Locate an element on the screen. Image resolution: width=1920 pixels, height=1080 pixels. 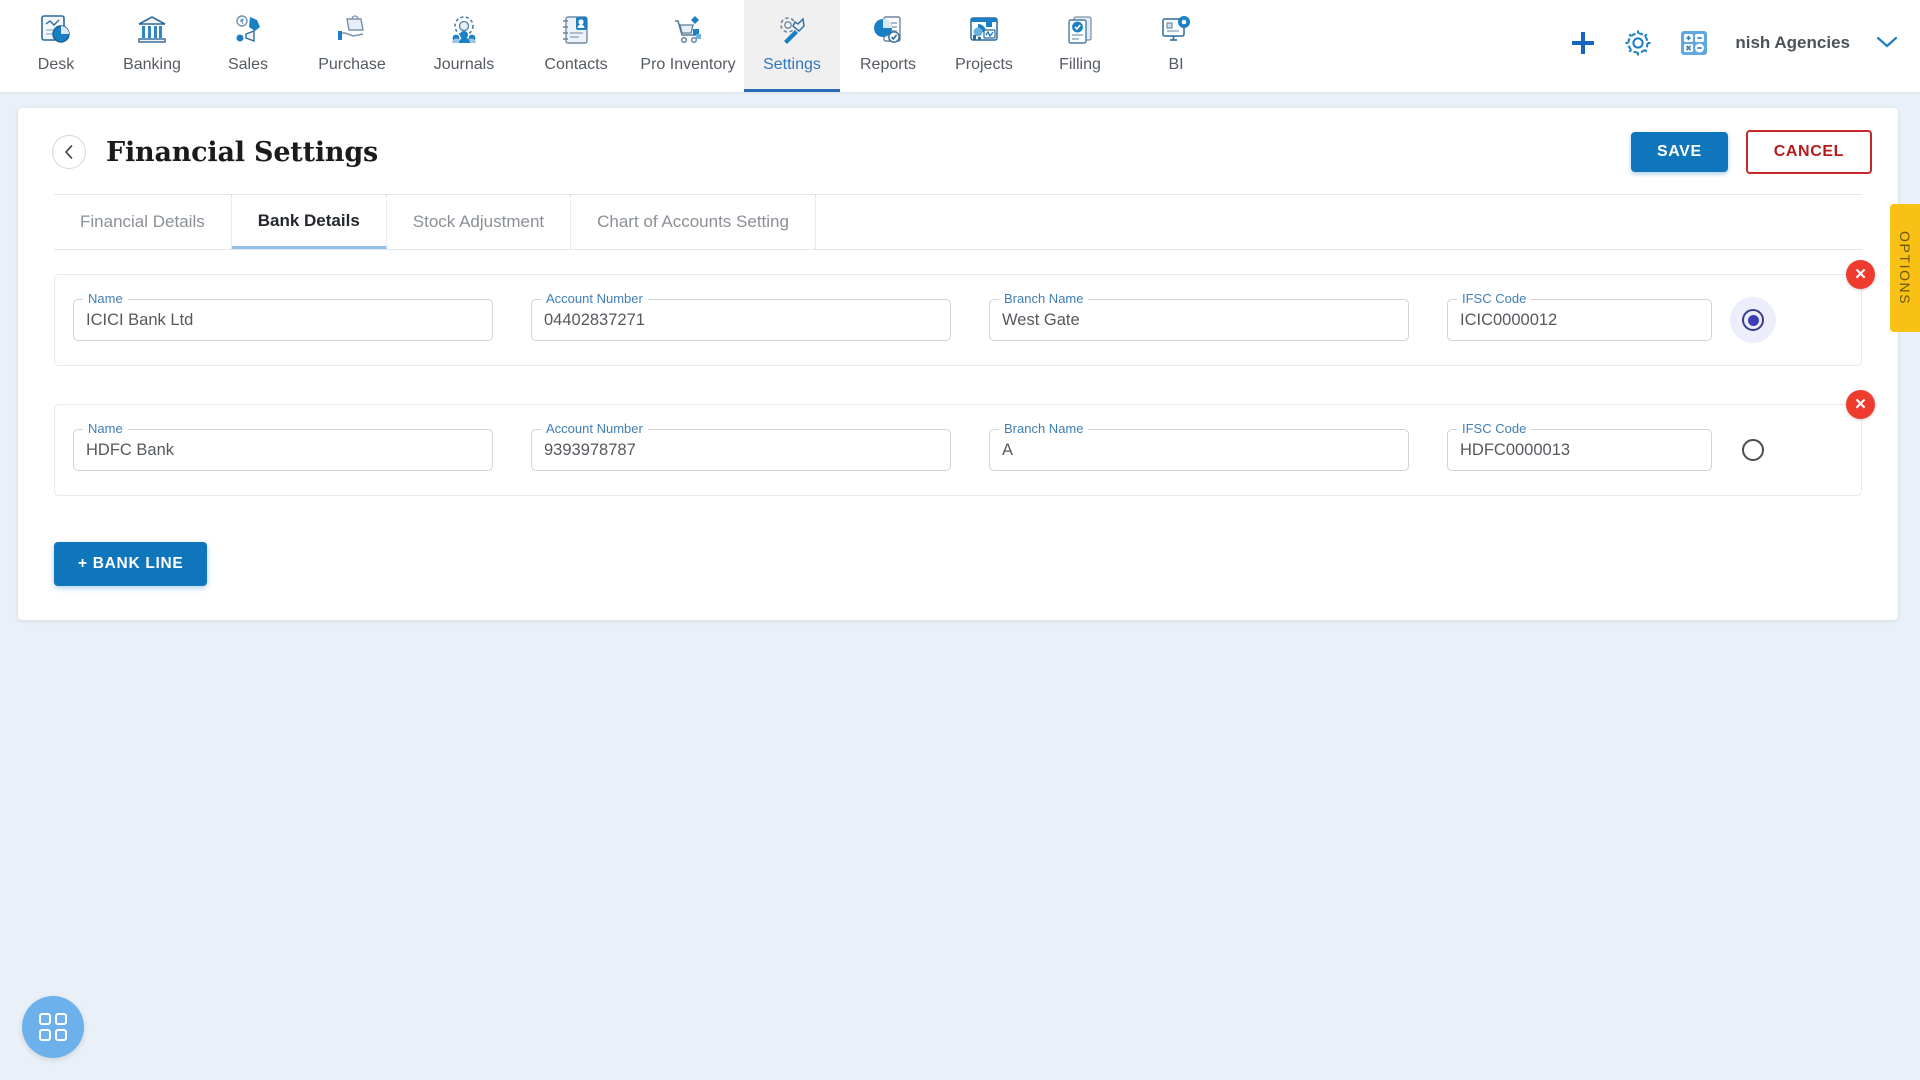
nav-label: Projects is located at coordinates (984, 64).